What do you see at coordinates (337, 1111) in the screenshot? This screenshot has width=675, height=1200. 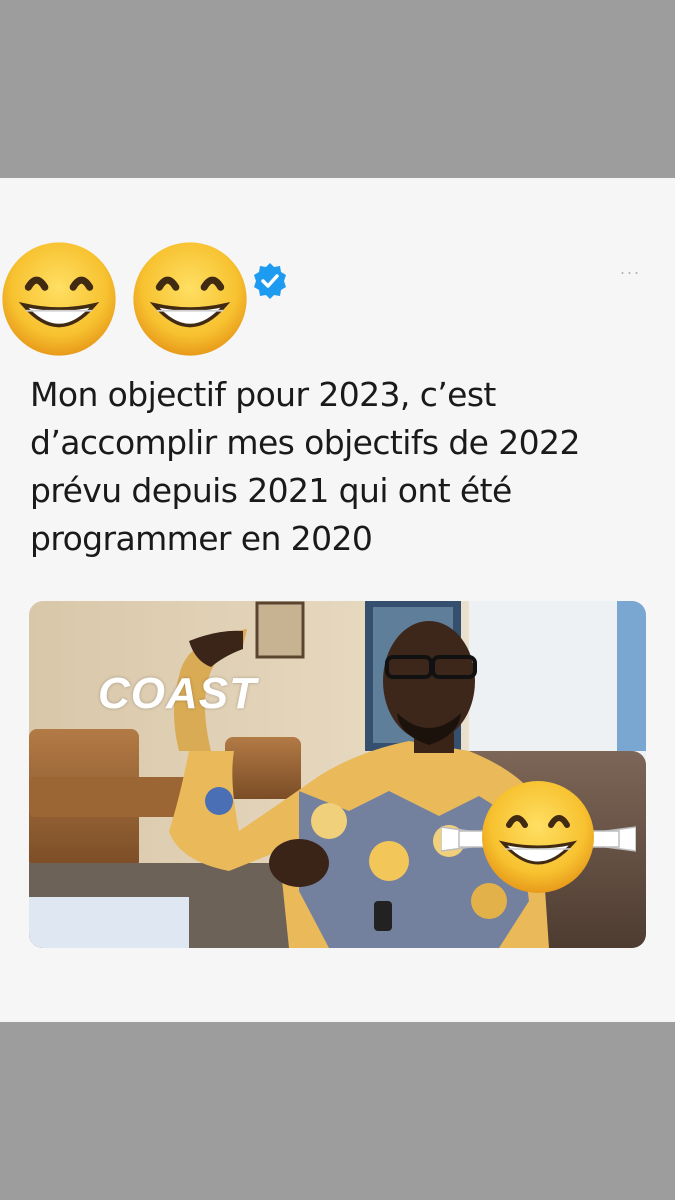 I see `bottom-gray-band` at bounding box center [337, 1111].